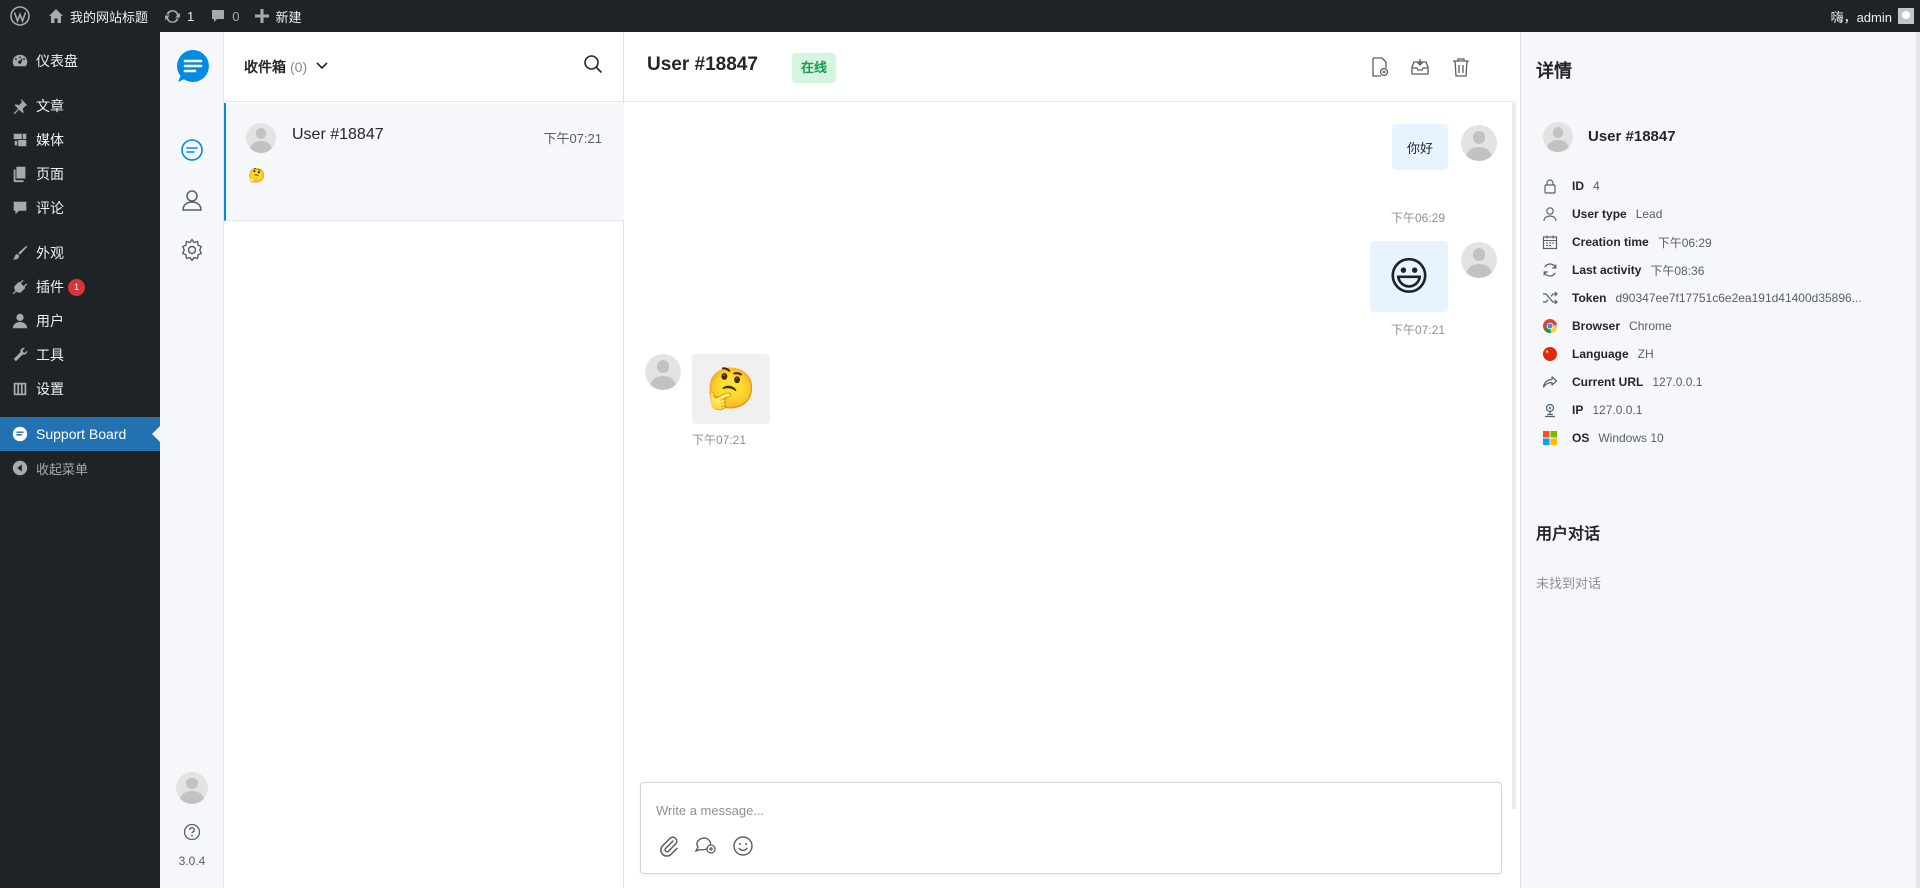  What do you see at coordinates (80, 174) in the screenshot?
I see `menu-item-pages: 页面` at bounding box center [80, 174].